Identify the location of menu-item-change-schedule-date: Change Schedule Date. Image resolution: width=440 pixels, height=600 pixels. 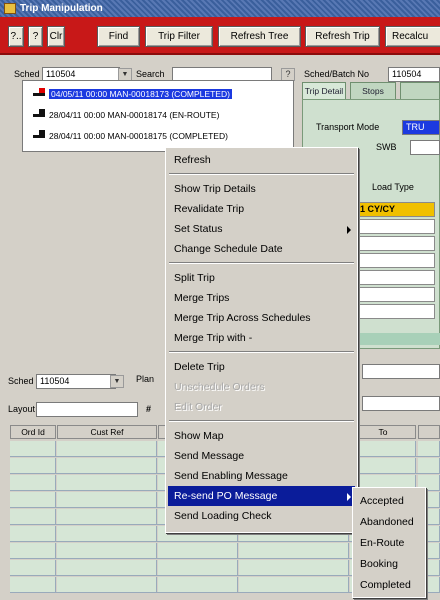
(261, 249).